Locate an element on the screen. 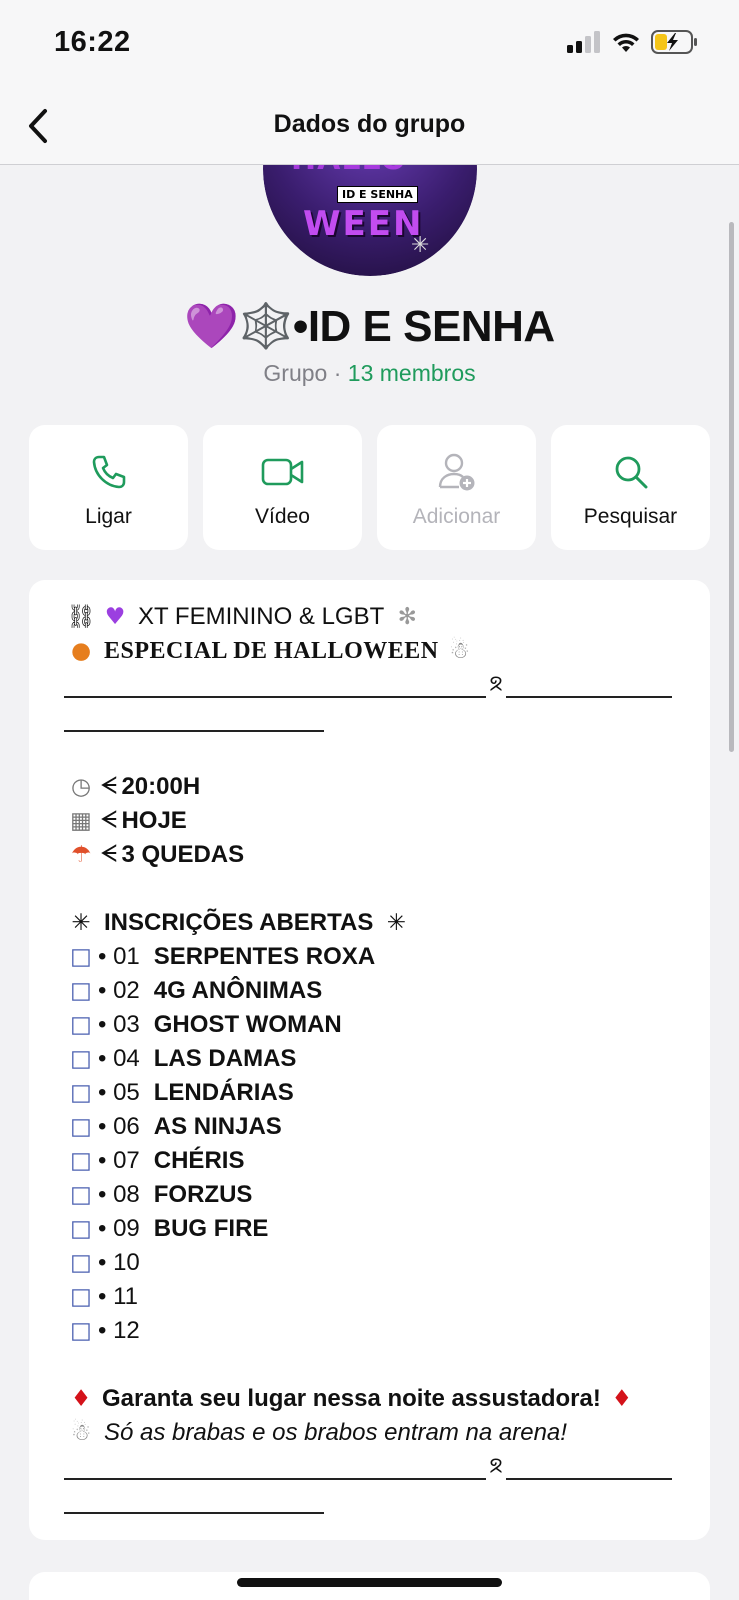  slot-row: □ • 11 is located at coordinates (369, 1297).